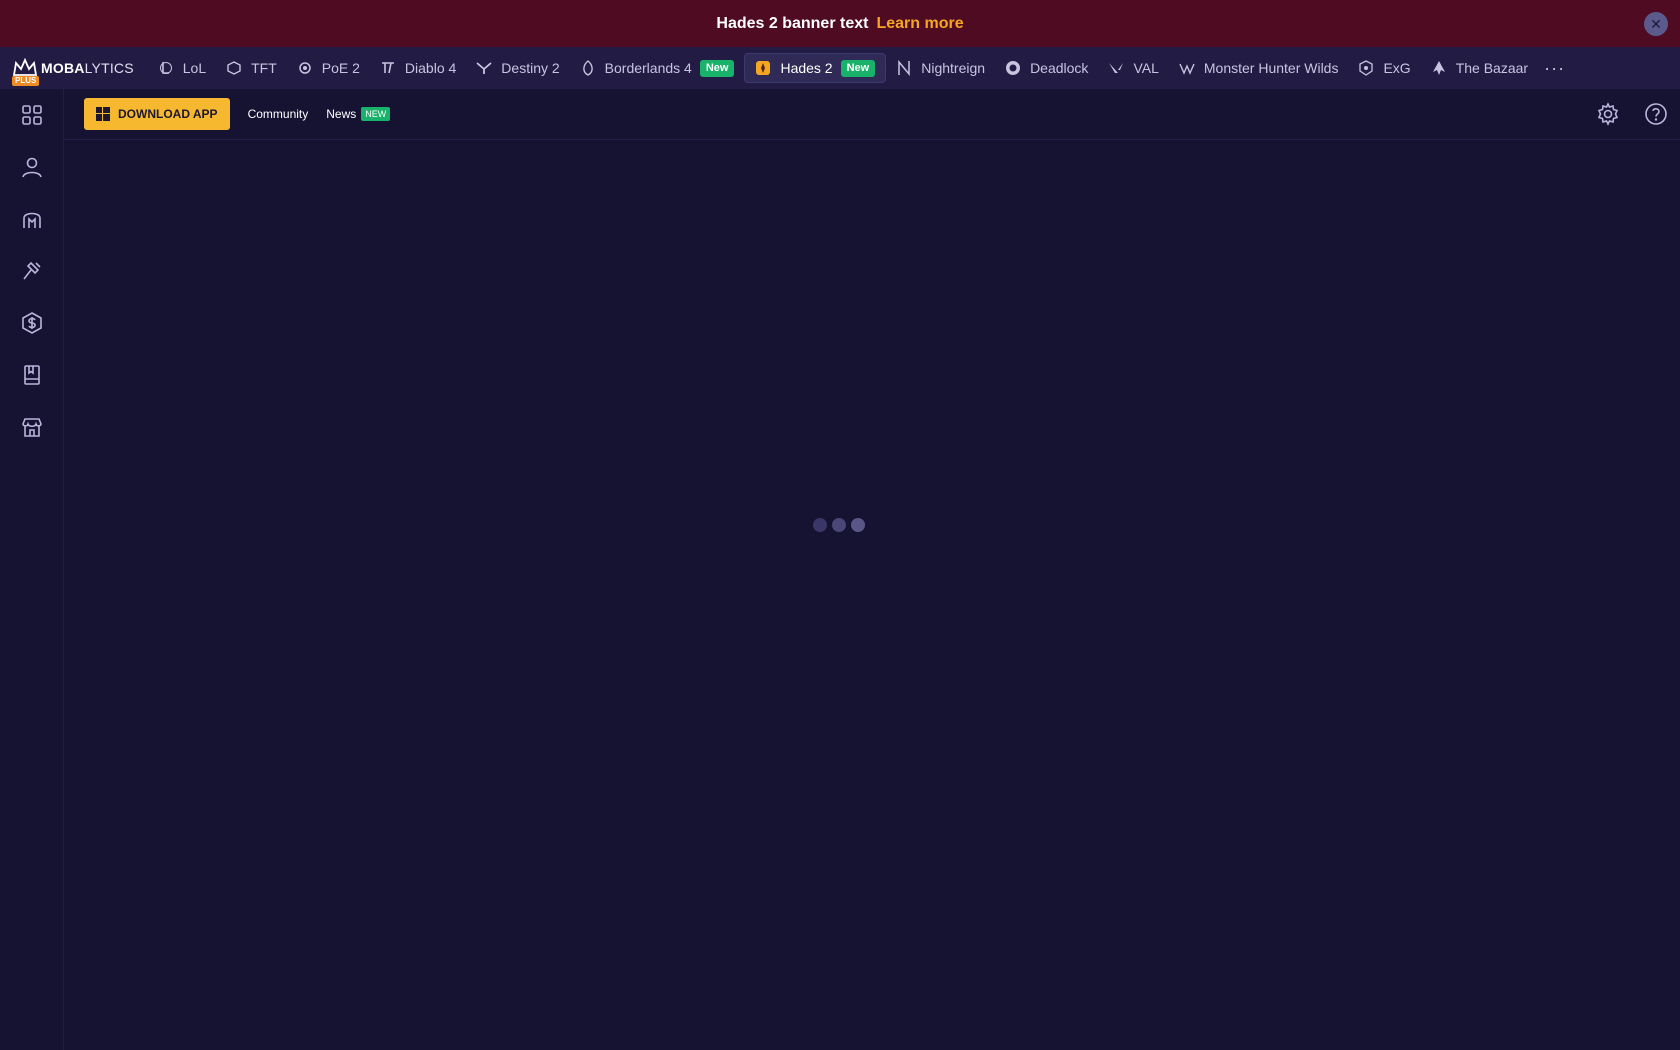  What do you see at coordinates (358, 114) in the screenshot?
I see `news-link: News NEW` at bounding box center [358, 114].